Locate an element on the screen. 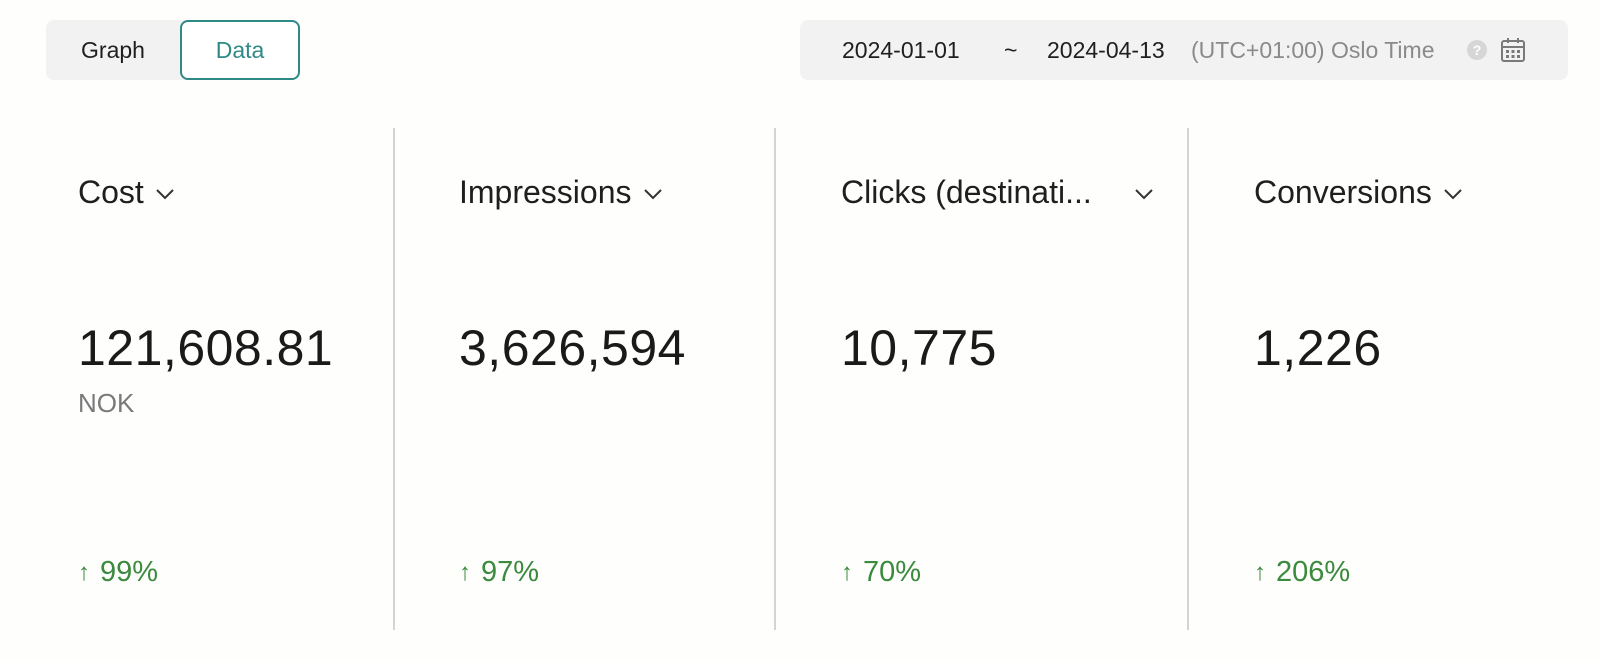 Image resolution: width=1600 pixels, height=660 pixels. metric-card-cost: Cost 121,608.81 NOK ↑ 99% is located at coordinates (228, 379).